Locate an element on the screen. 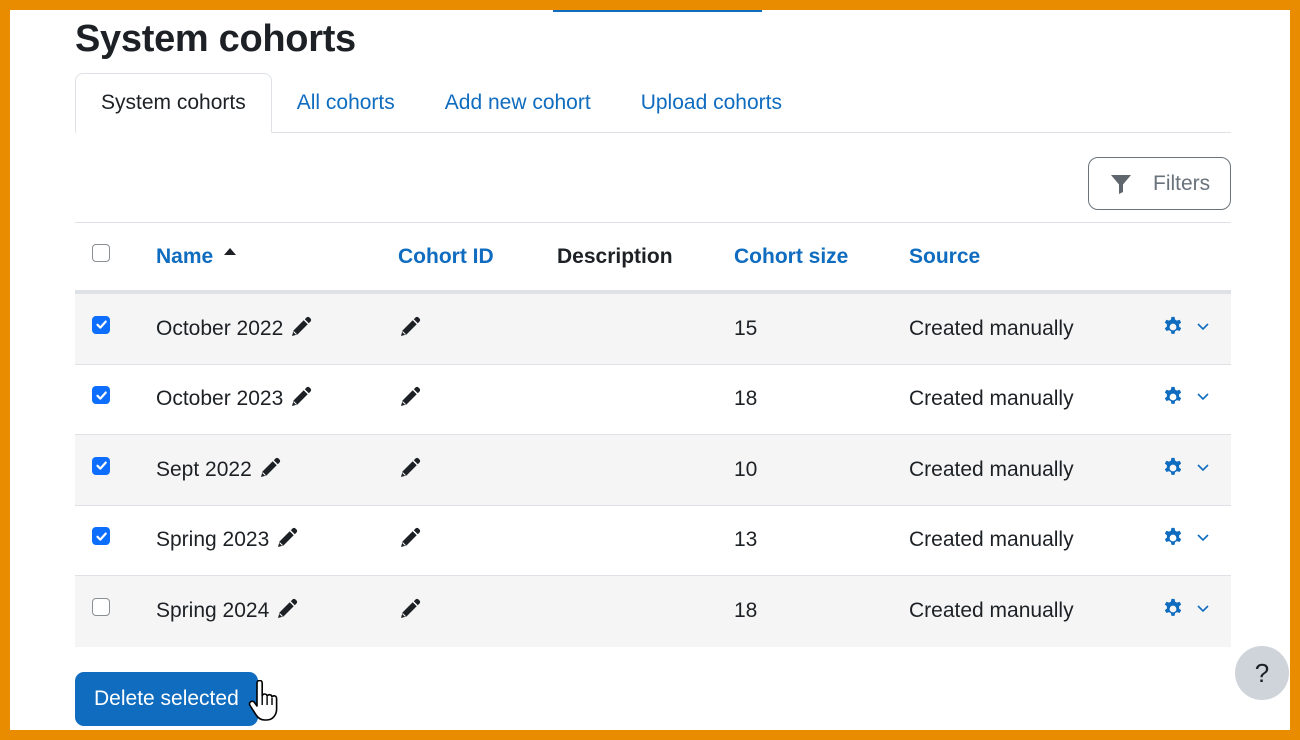  column-header-name: Name is located at coordinates (196, 256).